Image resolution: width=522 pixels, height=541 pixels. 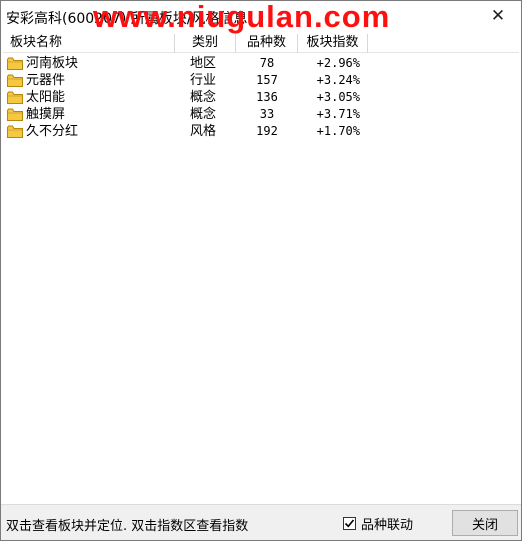 I want to click on hint-text: 双击查看板块并定位. 双击指数区查看指数, so click(x=127, y=526).